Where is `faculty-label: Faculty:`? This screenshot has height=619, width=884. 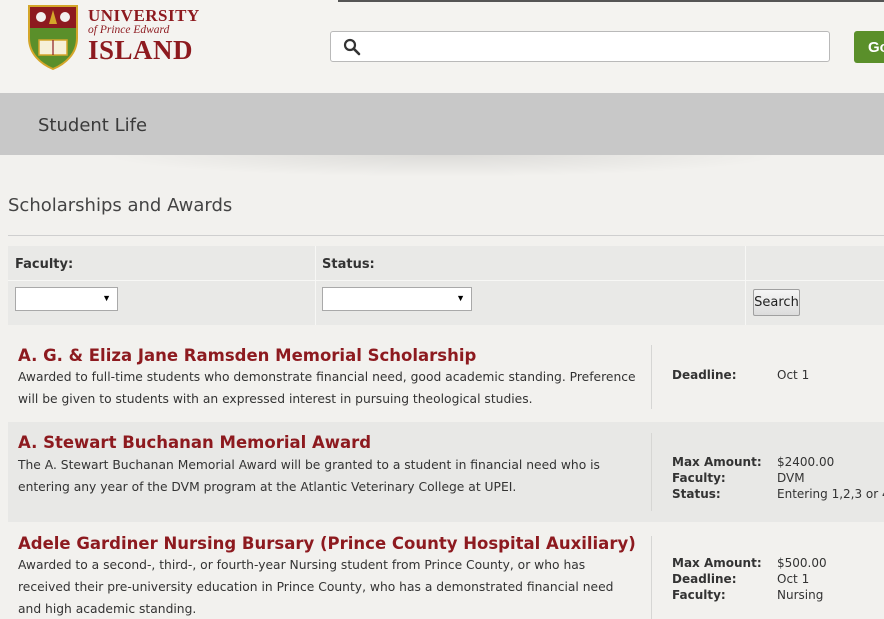
faculty-label: Faculty: is located at coordinates (44, 264).